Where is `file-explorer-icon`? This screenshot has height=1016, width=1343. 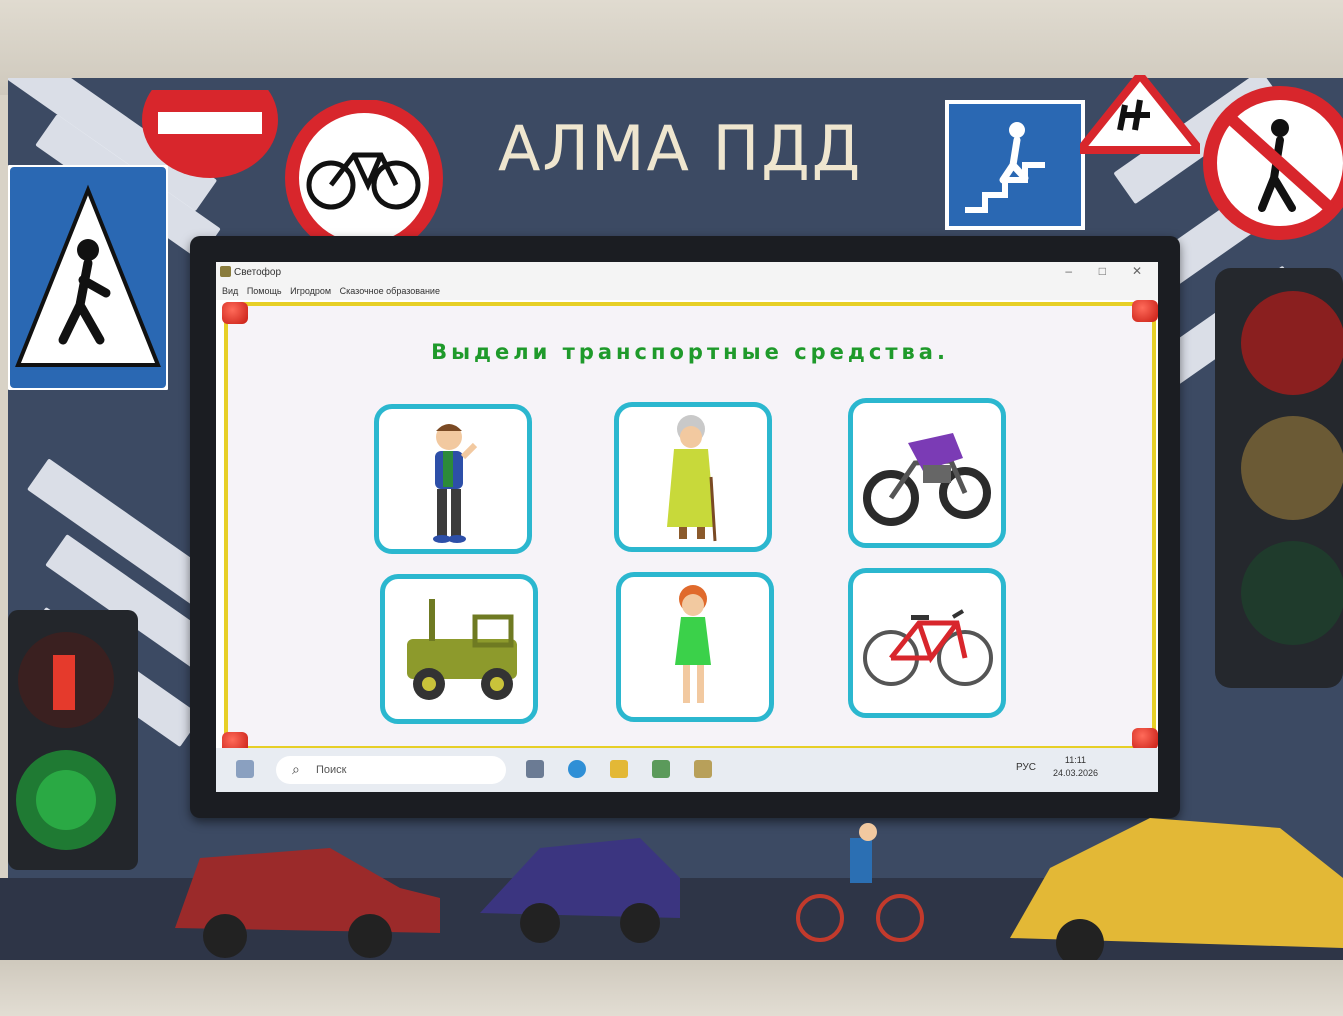 file-explorer-icon is located at coordinates (619, 769).